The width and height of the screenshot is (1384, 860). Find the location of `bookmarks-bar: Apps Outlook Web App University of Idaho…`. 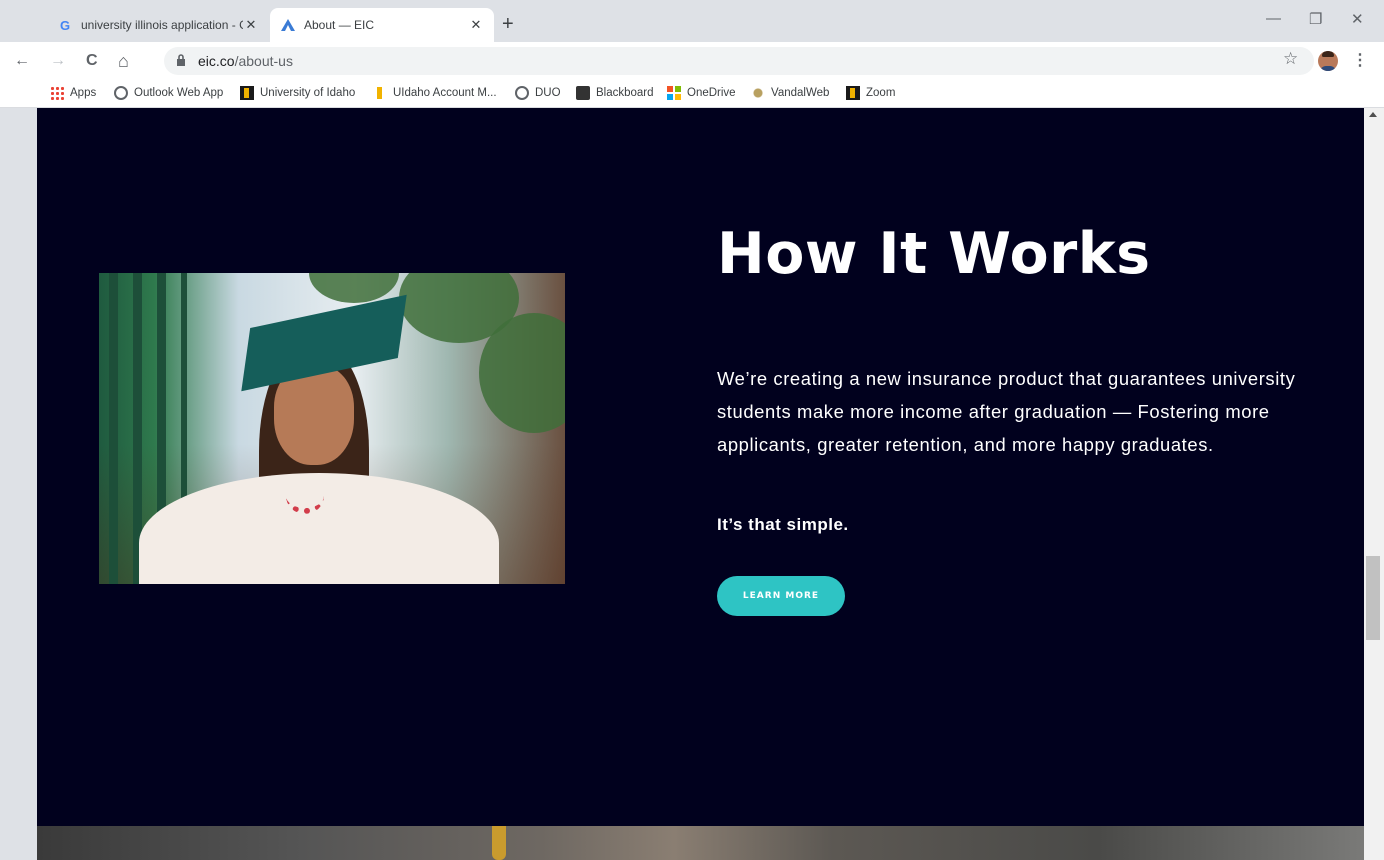

bookmarks-bar: Apps Outlook Web App University of Idaho… is located at coordinates (692, 94).